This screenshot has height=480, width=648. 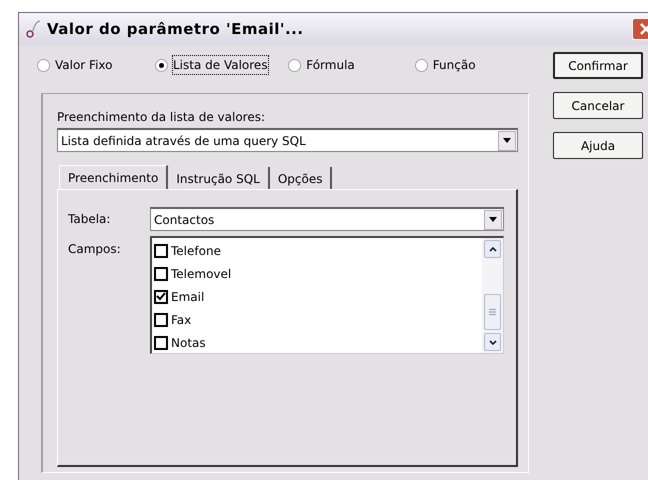 I want to click on field-label: Preenchimento da lista de valores:, so click(x=161, y=117).